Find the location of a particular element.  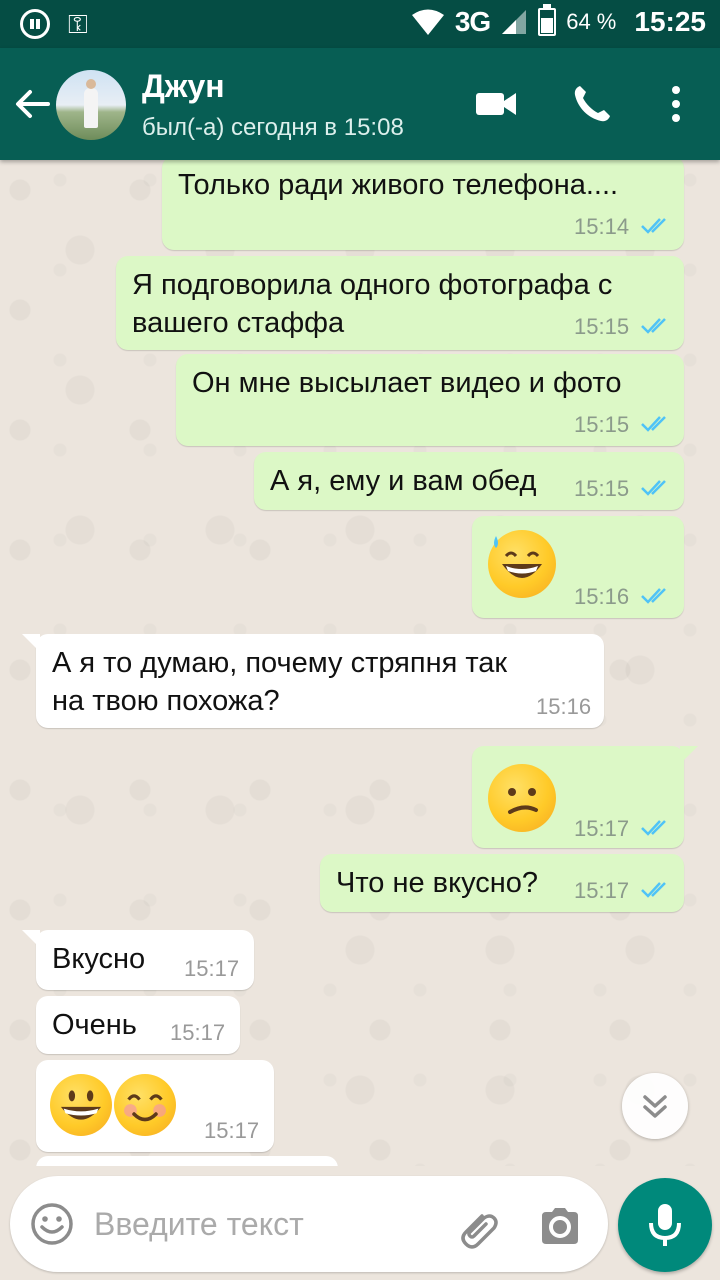

message-incoming: Очень 15:17 is located at coordinates (138, 1025).